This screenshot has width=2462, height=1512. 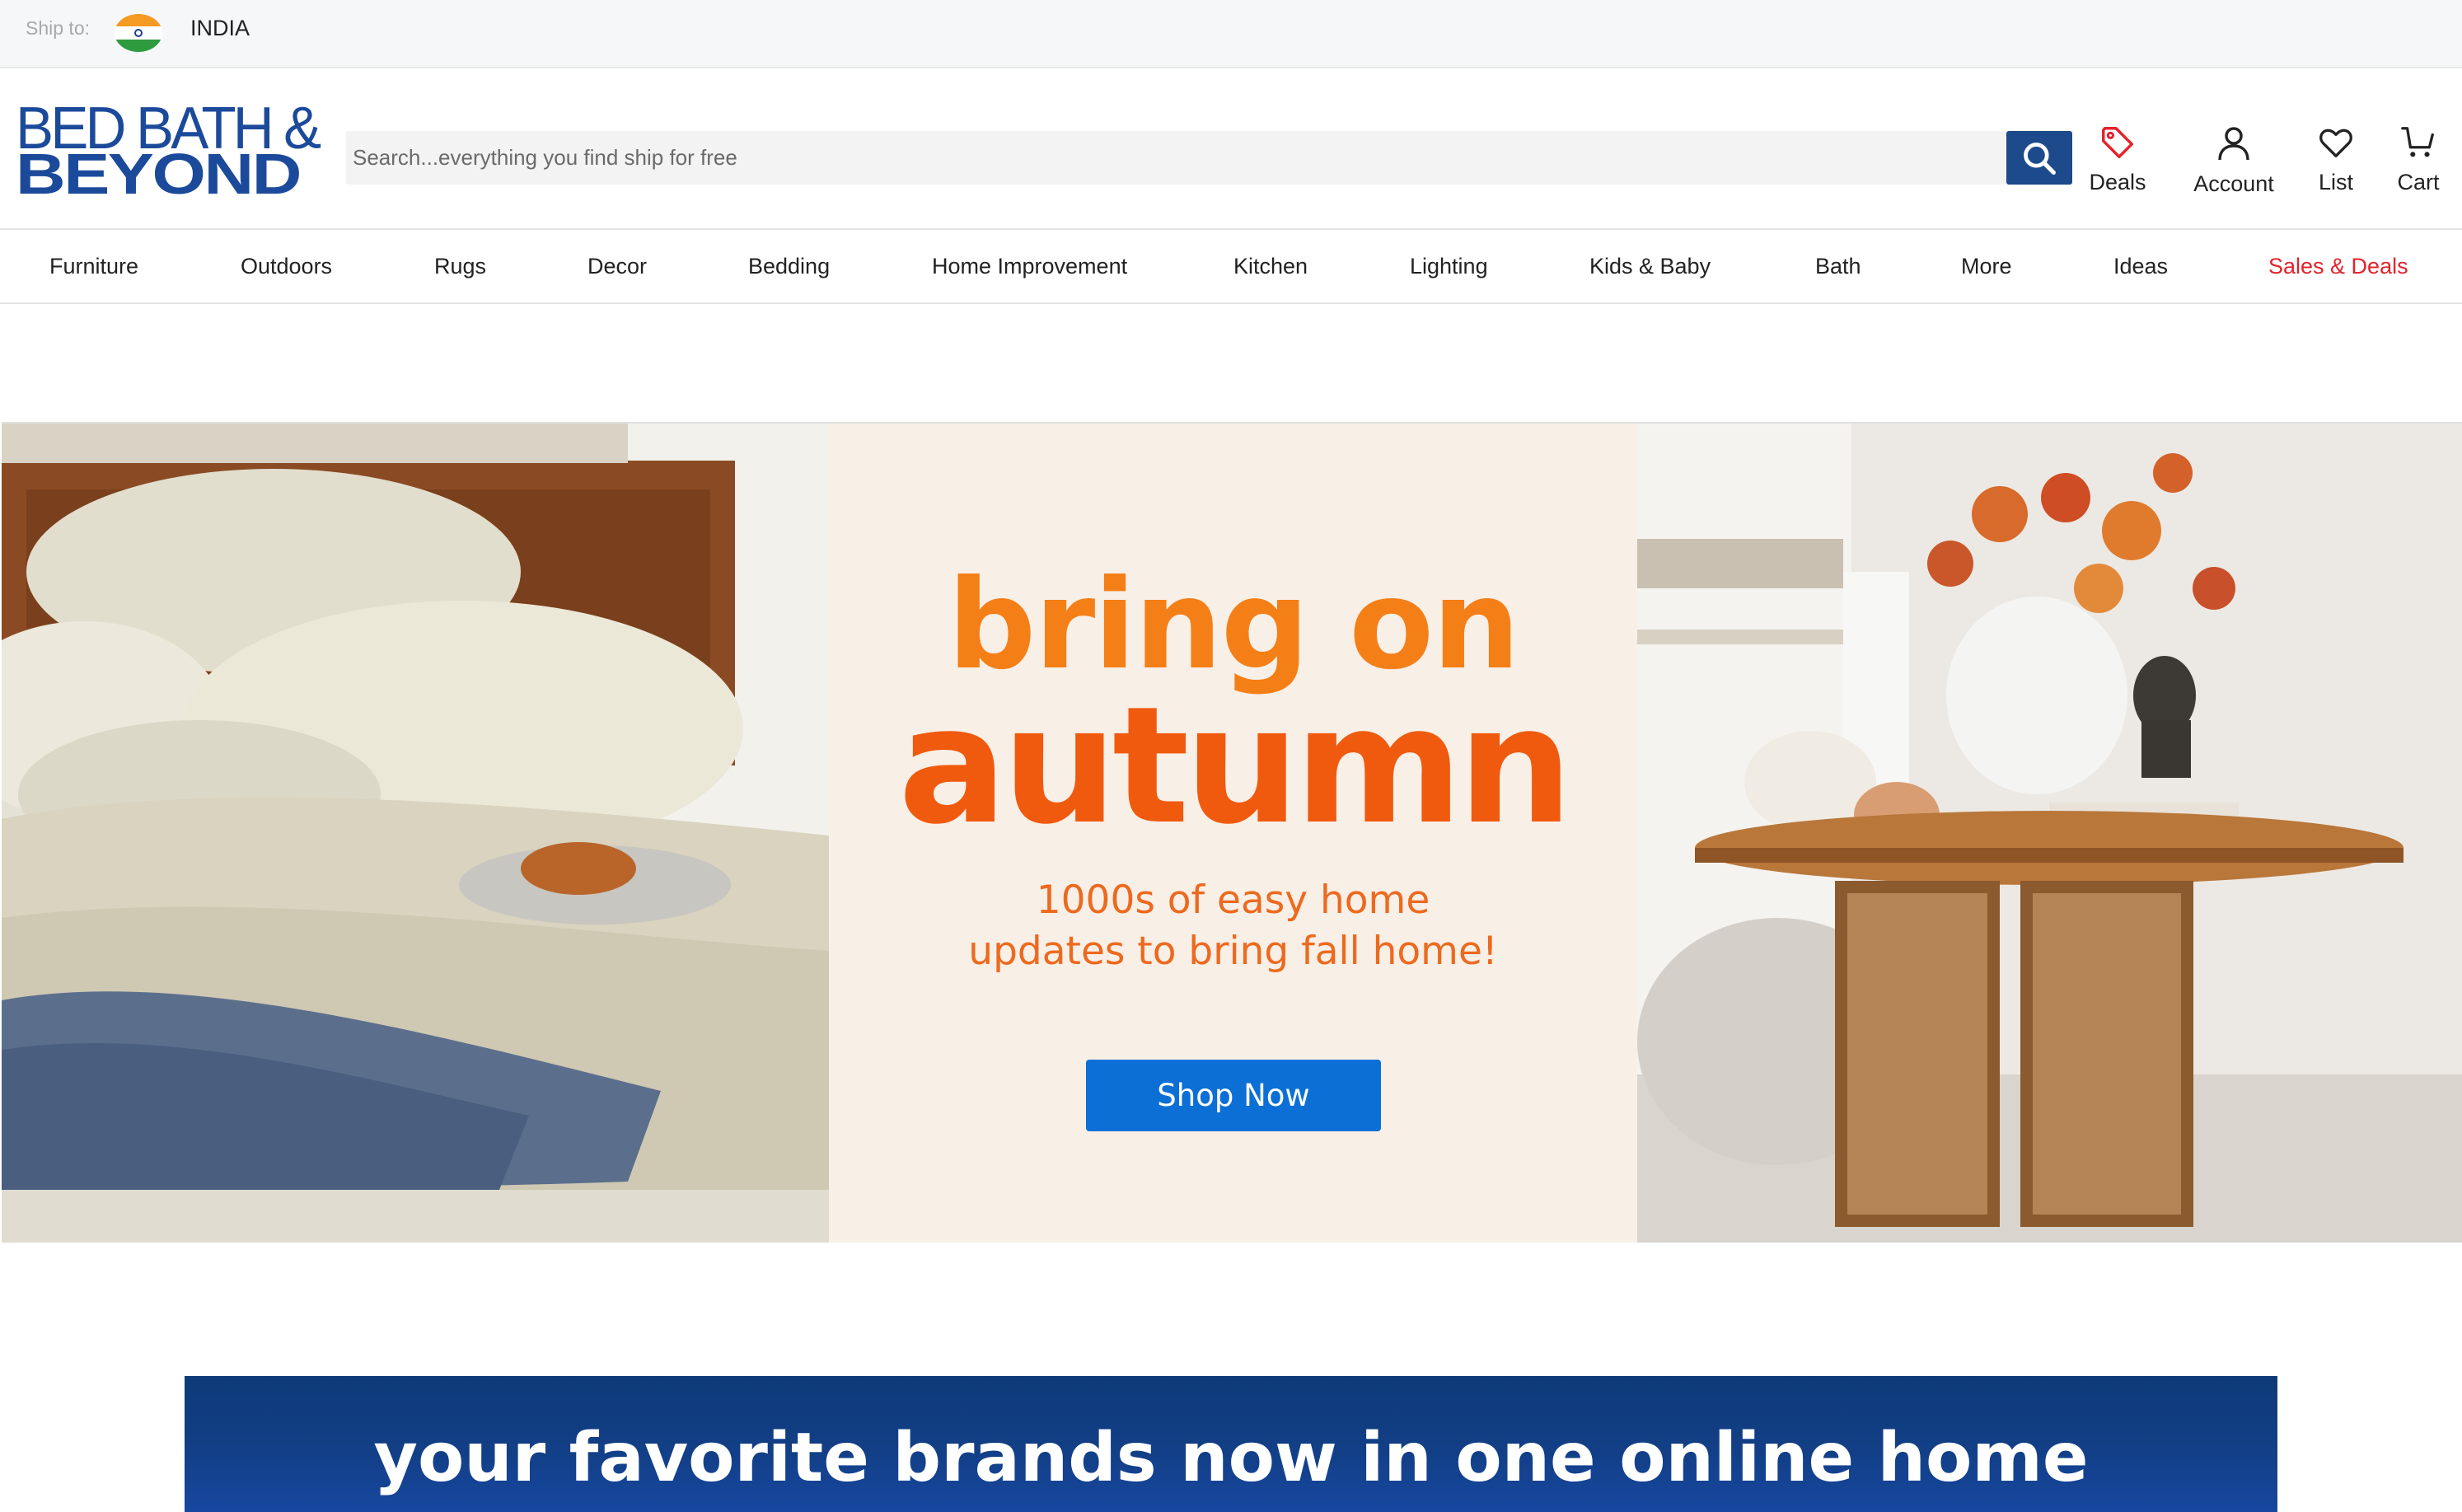 I want to click on deals-label: Deals, so click(x=2117, y=182).